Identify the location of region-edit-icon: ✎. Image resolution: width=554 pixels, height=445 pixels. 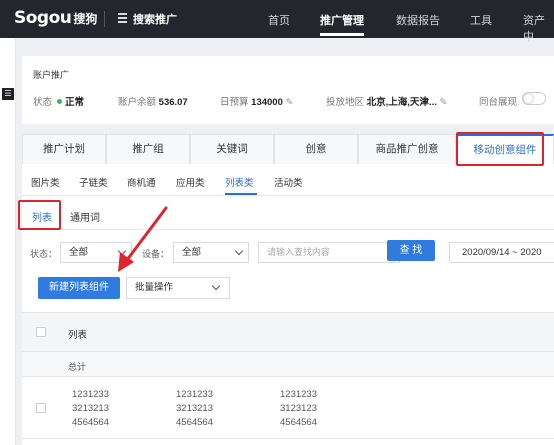
(444, 102).